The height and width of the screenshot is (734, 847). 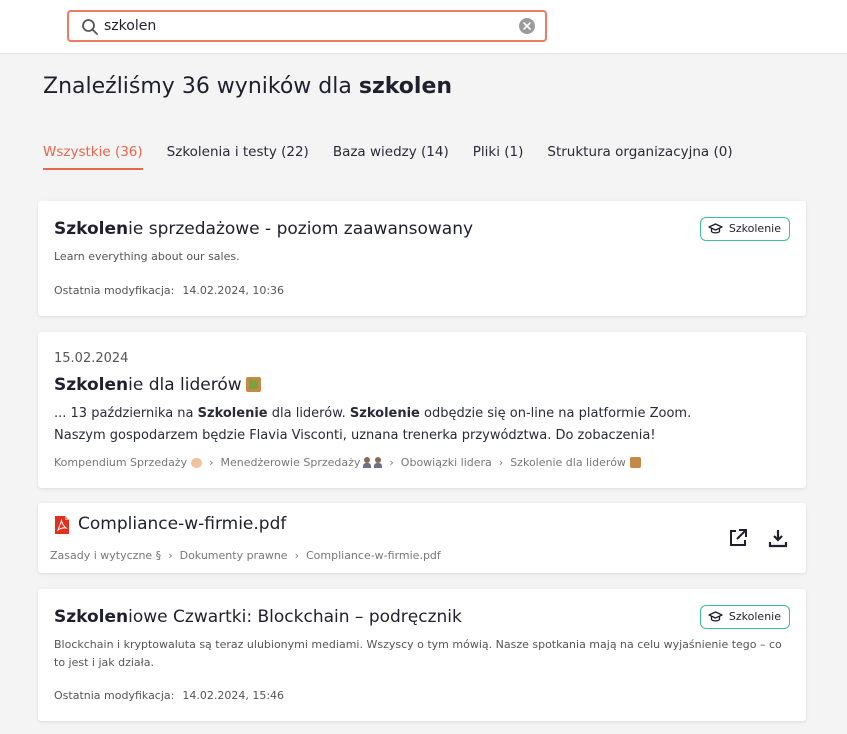 What do you see at coordinates (308, 413) in the screenshot?
I see `excerpt-text: dla liderów.` at bounding box center [308, 413].